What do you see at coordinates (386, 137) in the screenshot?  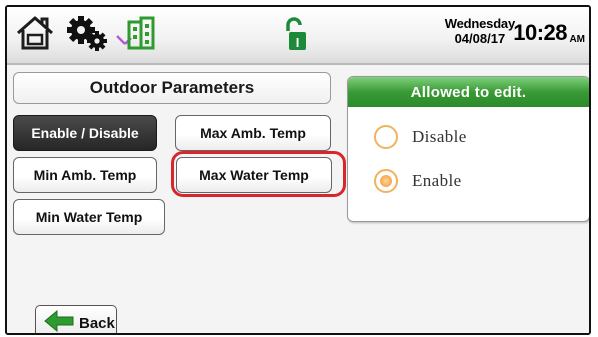 I see `radio-disable` at bounding box center [386, 137].